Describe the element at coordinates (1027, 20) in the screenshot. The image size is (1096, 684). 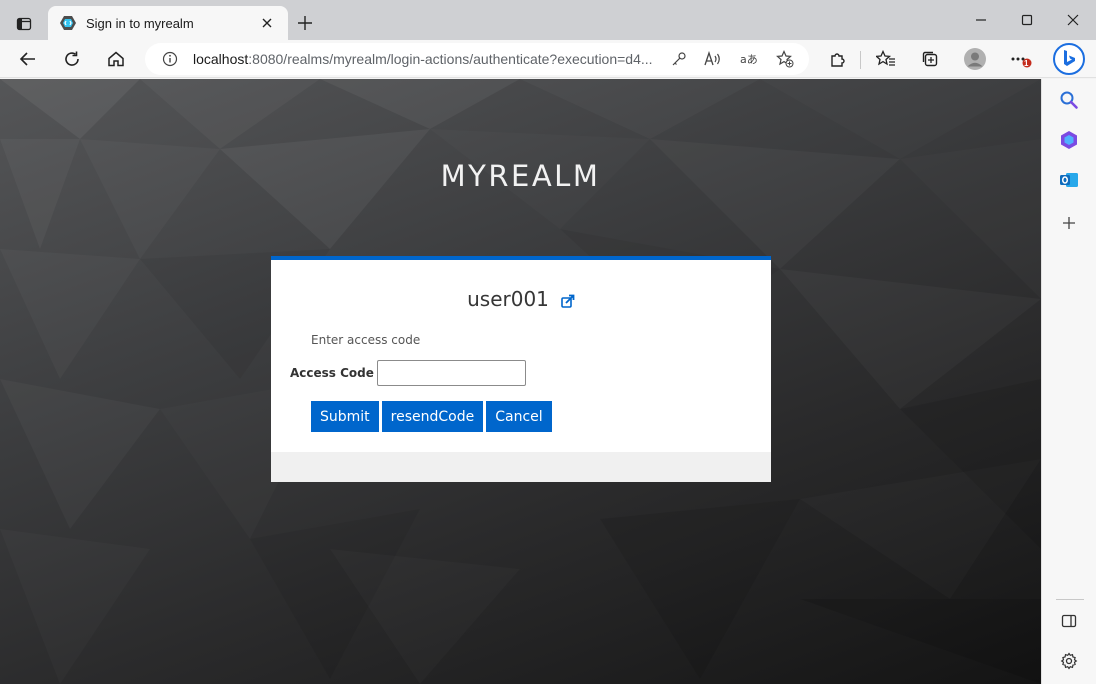
I see `maximize-icon` at that location.